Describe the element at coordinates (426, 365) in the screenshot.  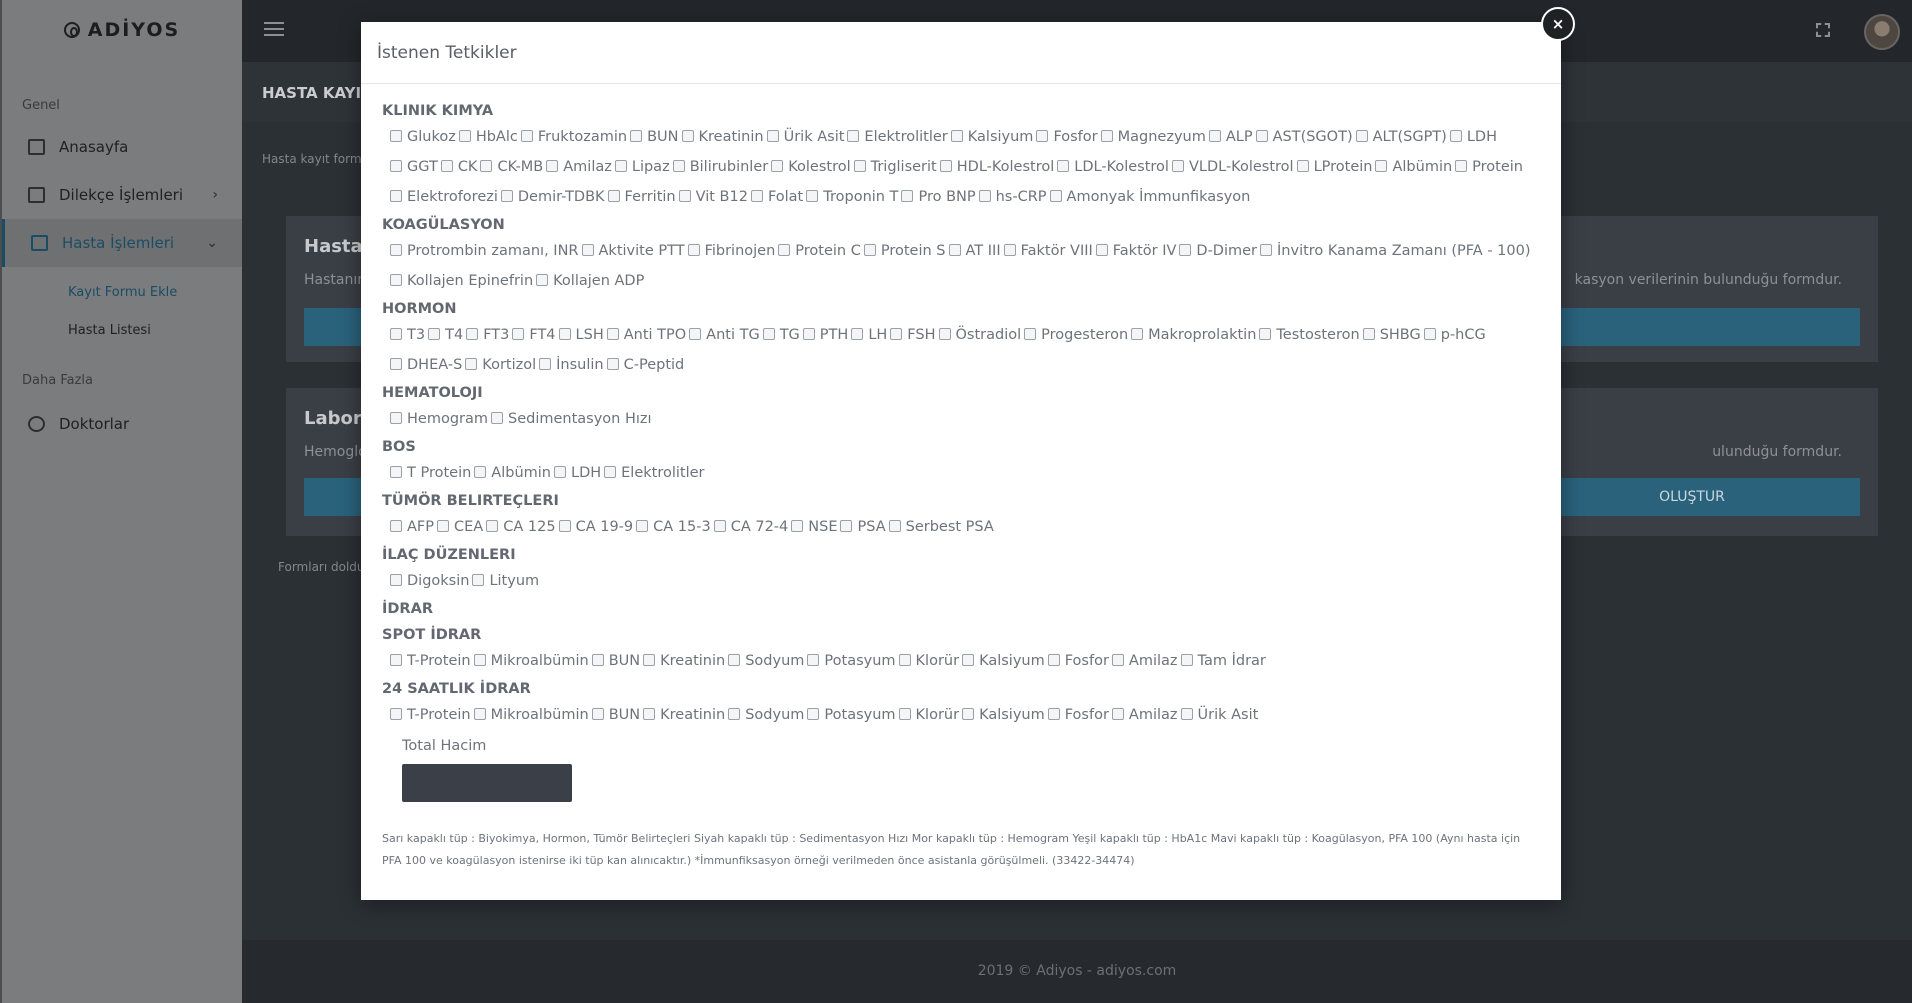
I see `test-option: DHEA-S` at that location.